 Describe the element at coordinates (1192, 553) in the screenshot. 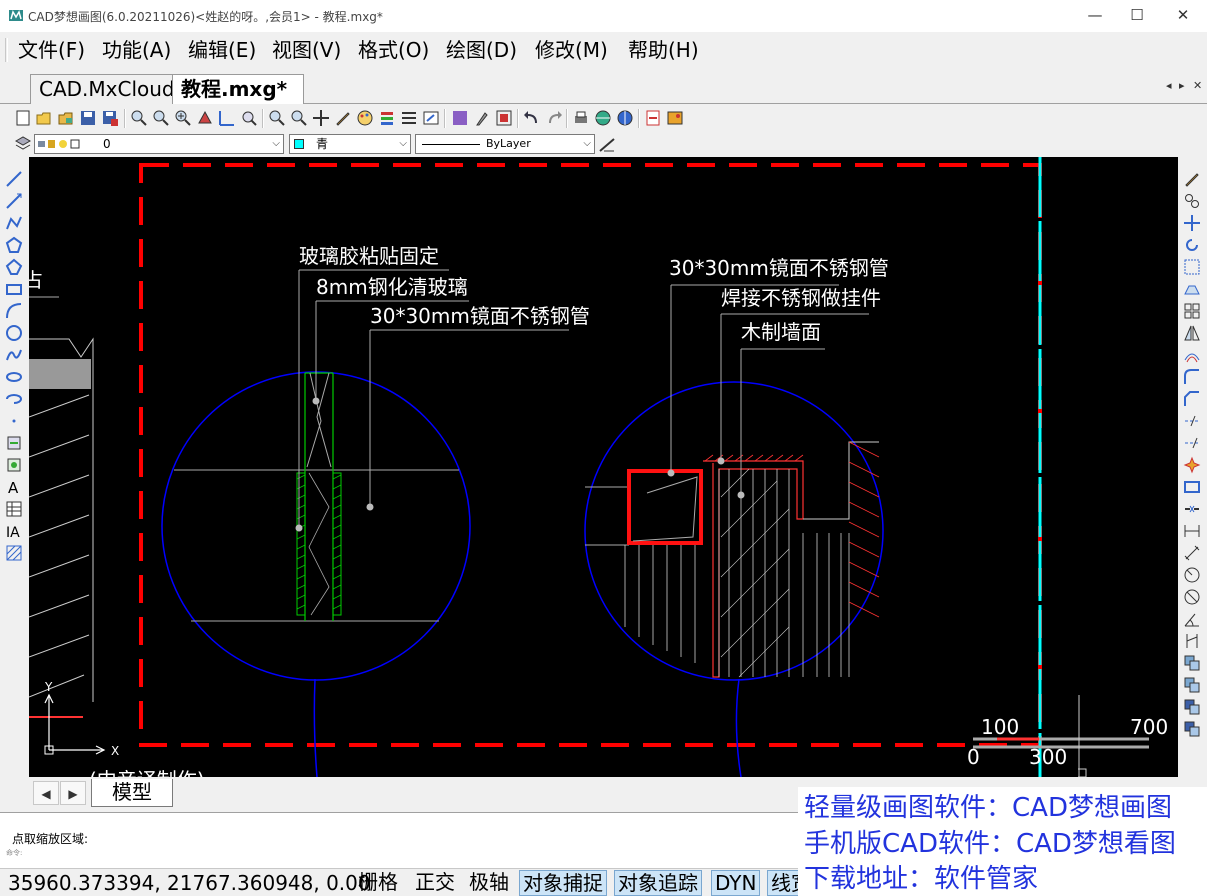

I see `aligned-dimension-icon` at that location.